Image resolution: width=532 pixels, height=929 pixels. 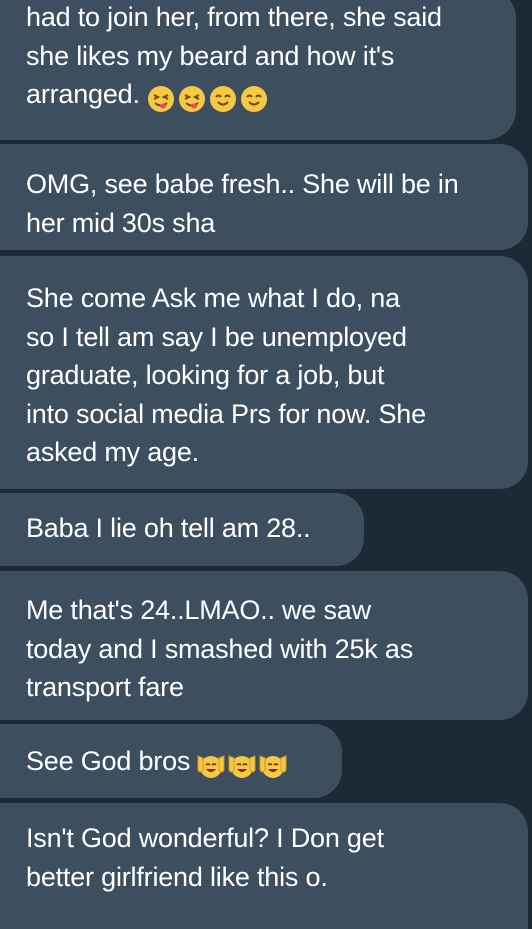 I want to click on message-bubble: See God bros, so click(x=171, y=761).